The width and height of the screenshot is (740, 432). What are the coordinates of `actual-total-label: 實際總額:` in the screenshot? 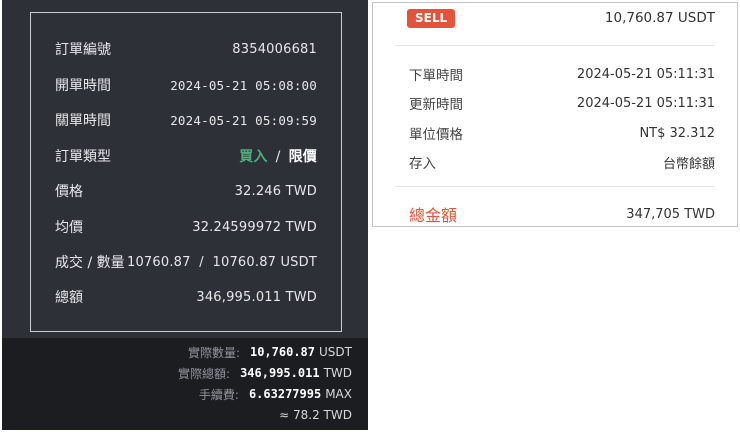 It's located at (204, 373).